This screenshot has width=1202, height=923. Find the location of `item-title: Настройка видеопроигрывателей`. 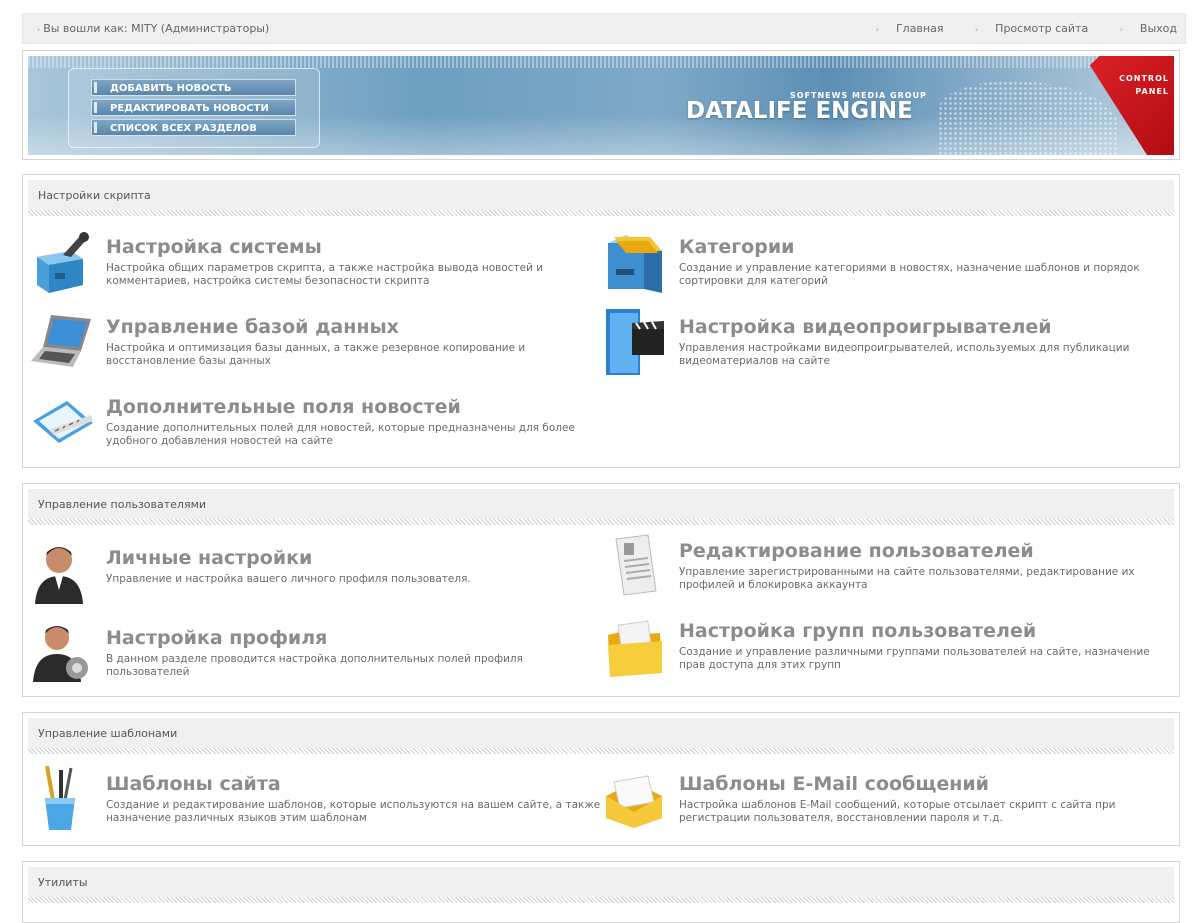

item-title: Настройка видеопроигрывателей is located at coordinates (865, 327).